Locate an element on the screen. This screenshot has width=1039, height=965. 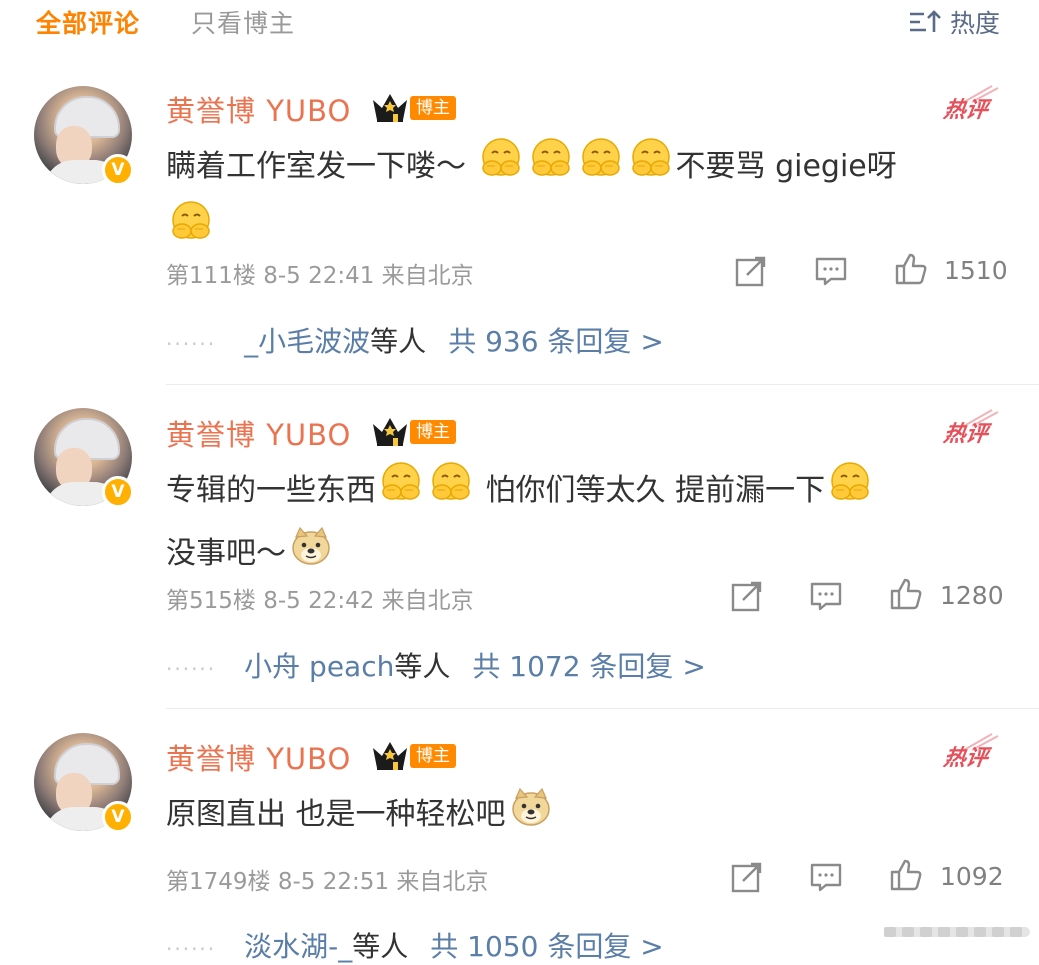
comment-text: 专辑的一些东西 怕你们等太久 提前漏一下 没事吧～ is located at coordinates (581, 523).